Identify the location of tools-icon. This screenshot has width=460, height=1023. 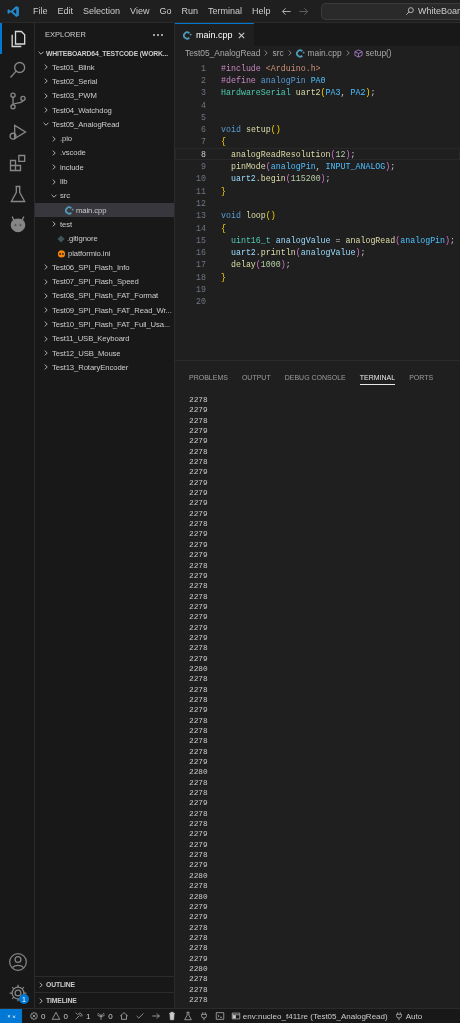
(78, 1016).